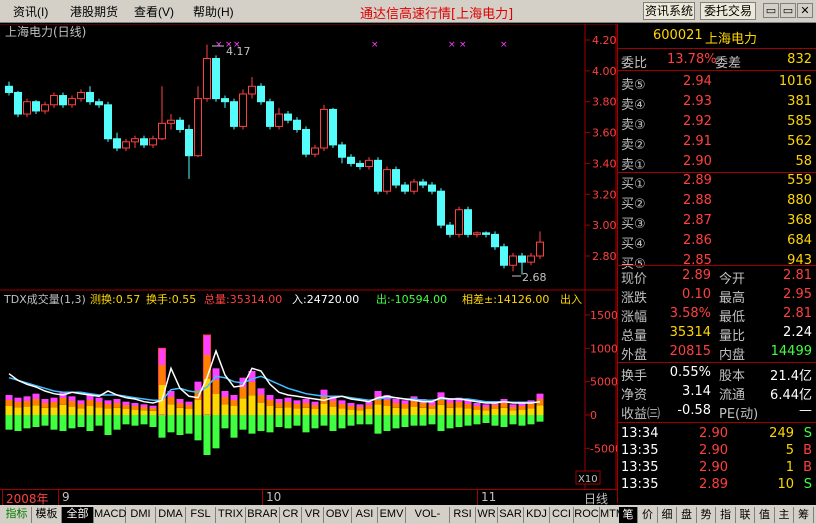 Image resolution: width=816 pixels, height=524 pixels. I want to click on panel-tab: 联, so click(745, 515).